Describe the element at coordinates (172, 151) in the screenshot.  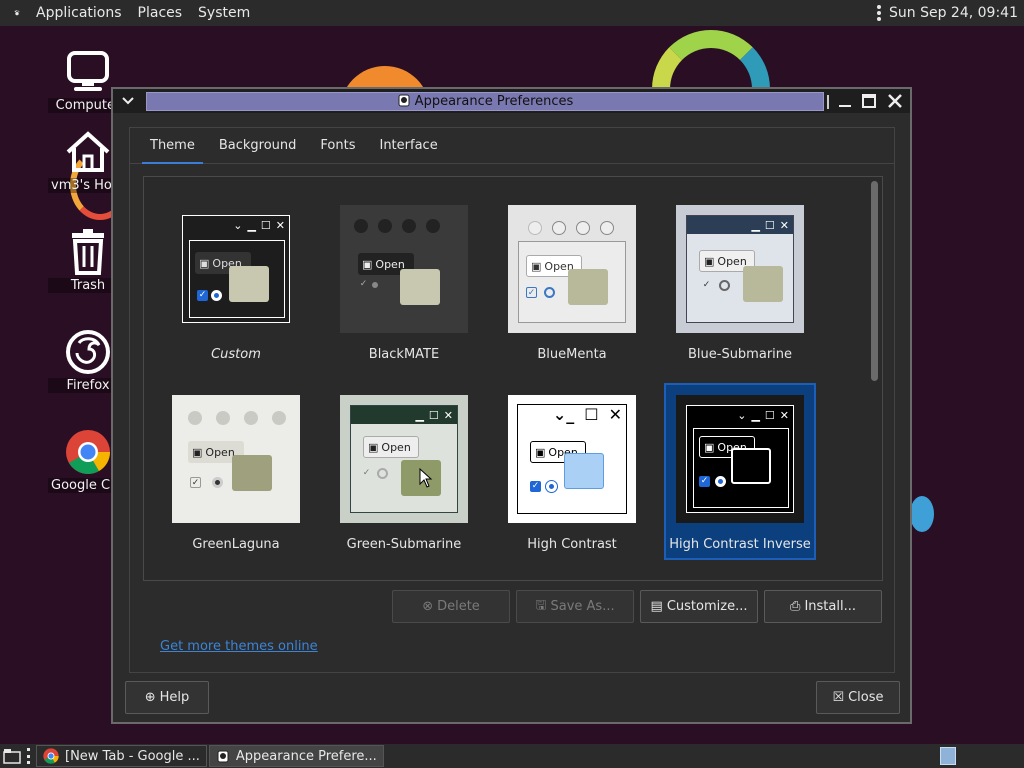
I see `tab-theme: Theme` at that location.